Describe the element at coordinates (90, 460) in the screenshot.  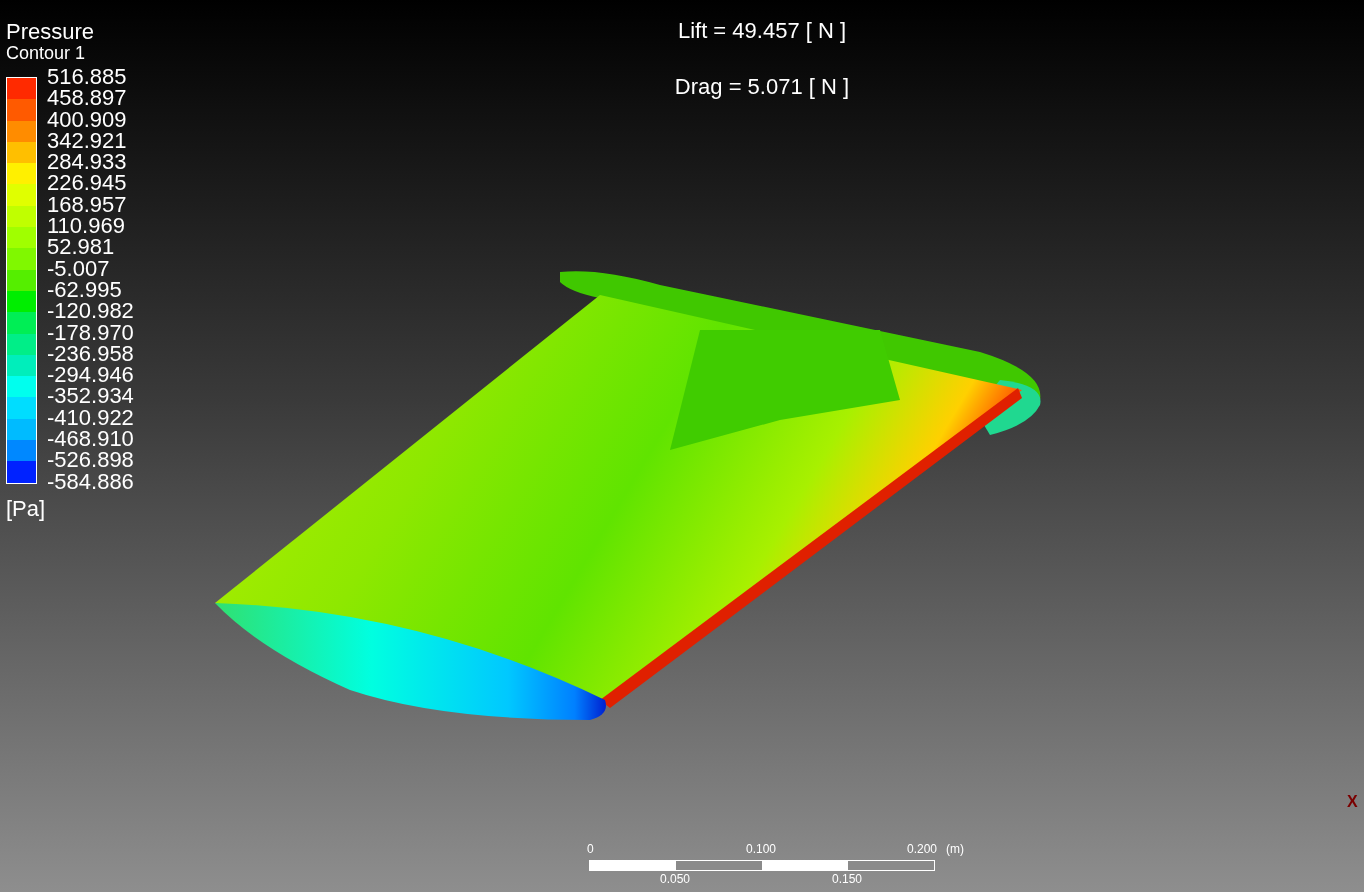
I see `legend-value: -526.898` at that location.